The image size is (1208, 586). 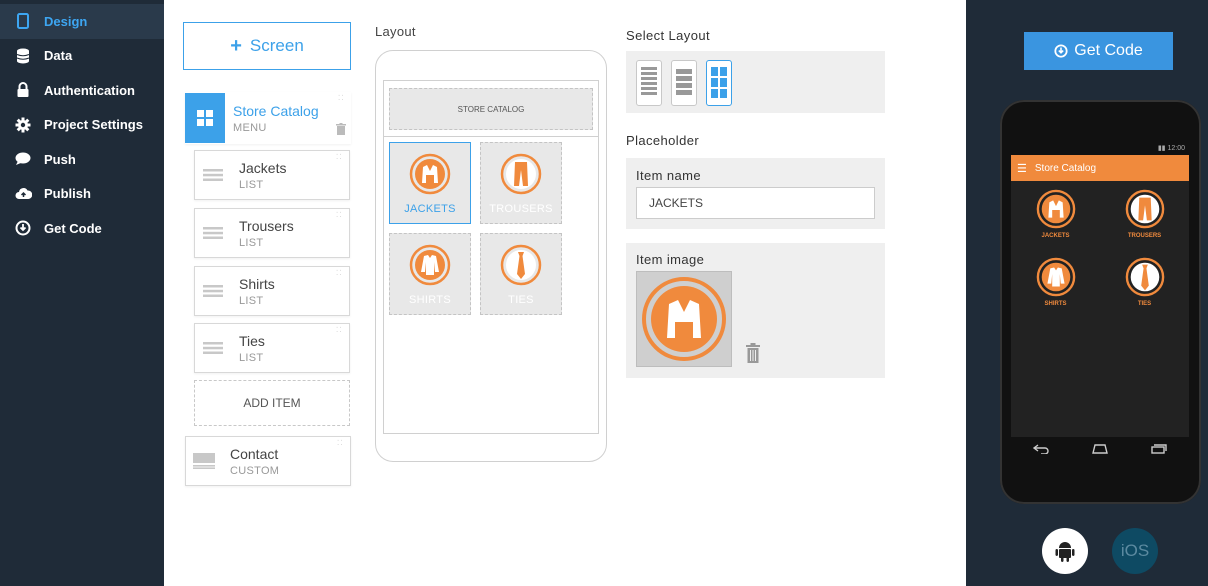 I want to click on sidebar-item-label: Get Code, so click(x=73, y=228).